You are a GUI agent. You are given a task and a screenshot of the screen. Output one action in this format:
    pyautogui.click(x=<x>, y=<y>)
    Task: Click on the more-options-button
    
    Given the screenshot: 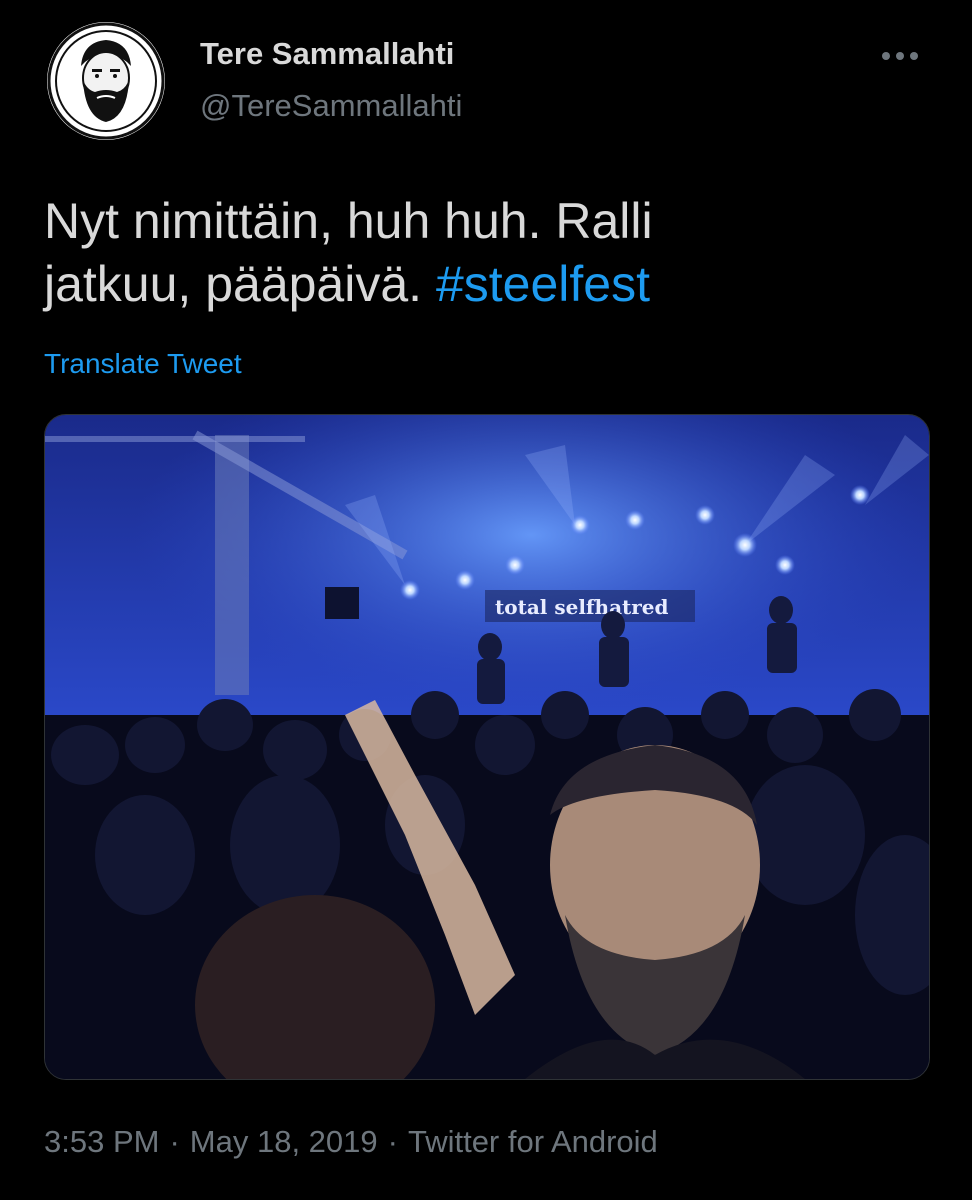 What is the action you would take?
    pyautogui.click(x=900, y=56)
    